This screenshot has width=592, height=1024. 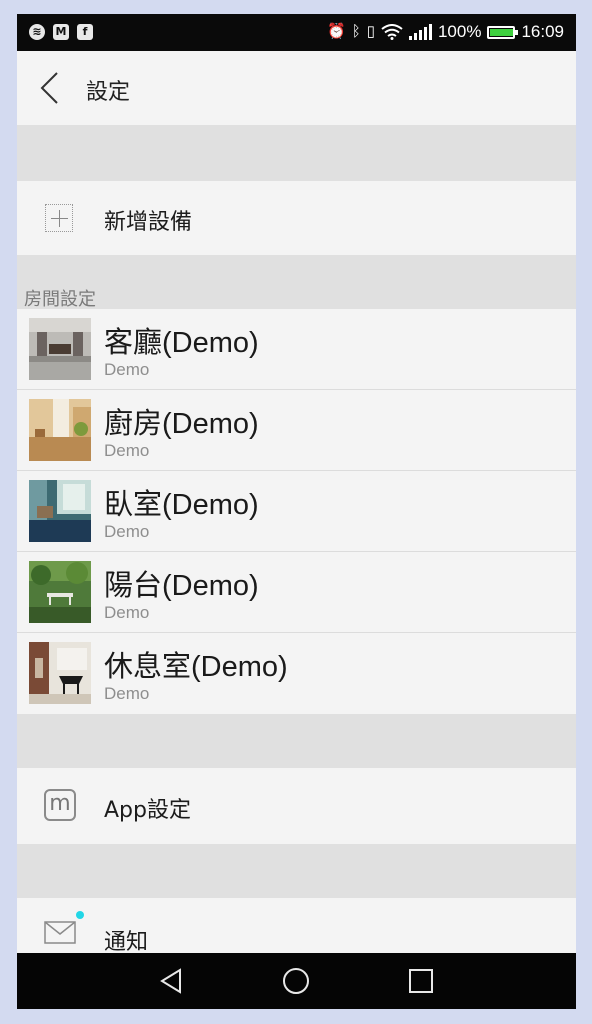 What do you see at coordinates (356, 31) in the screenshot?
I see `bluetooth-icon: ᛒ` at bounding box center [356, 31].